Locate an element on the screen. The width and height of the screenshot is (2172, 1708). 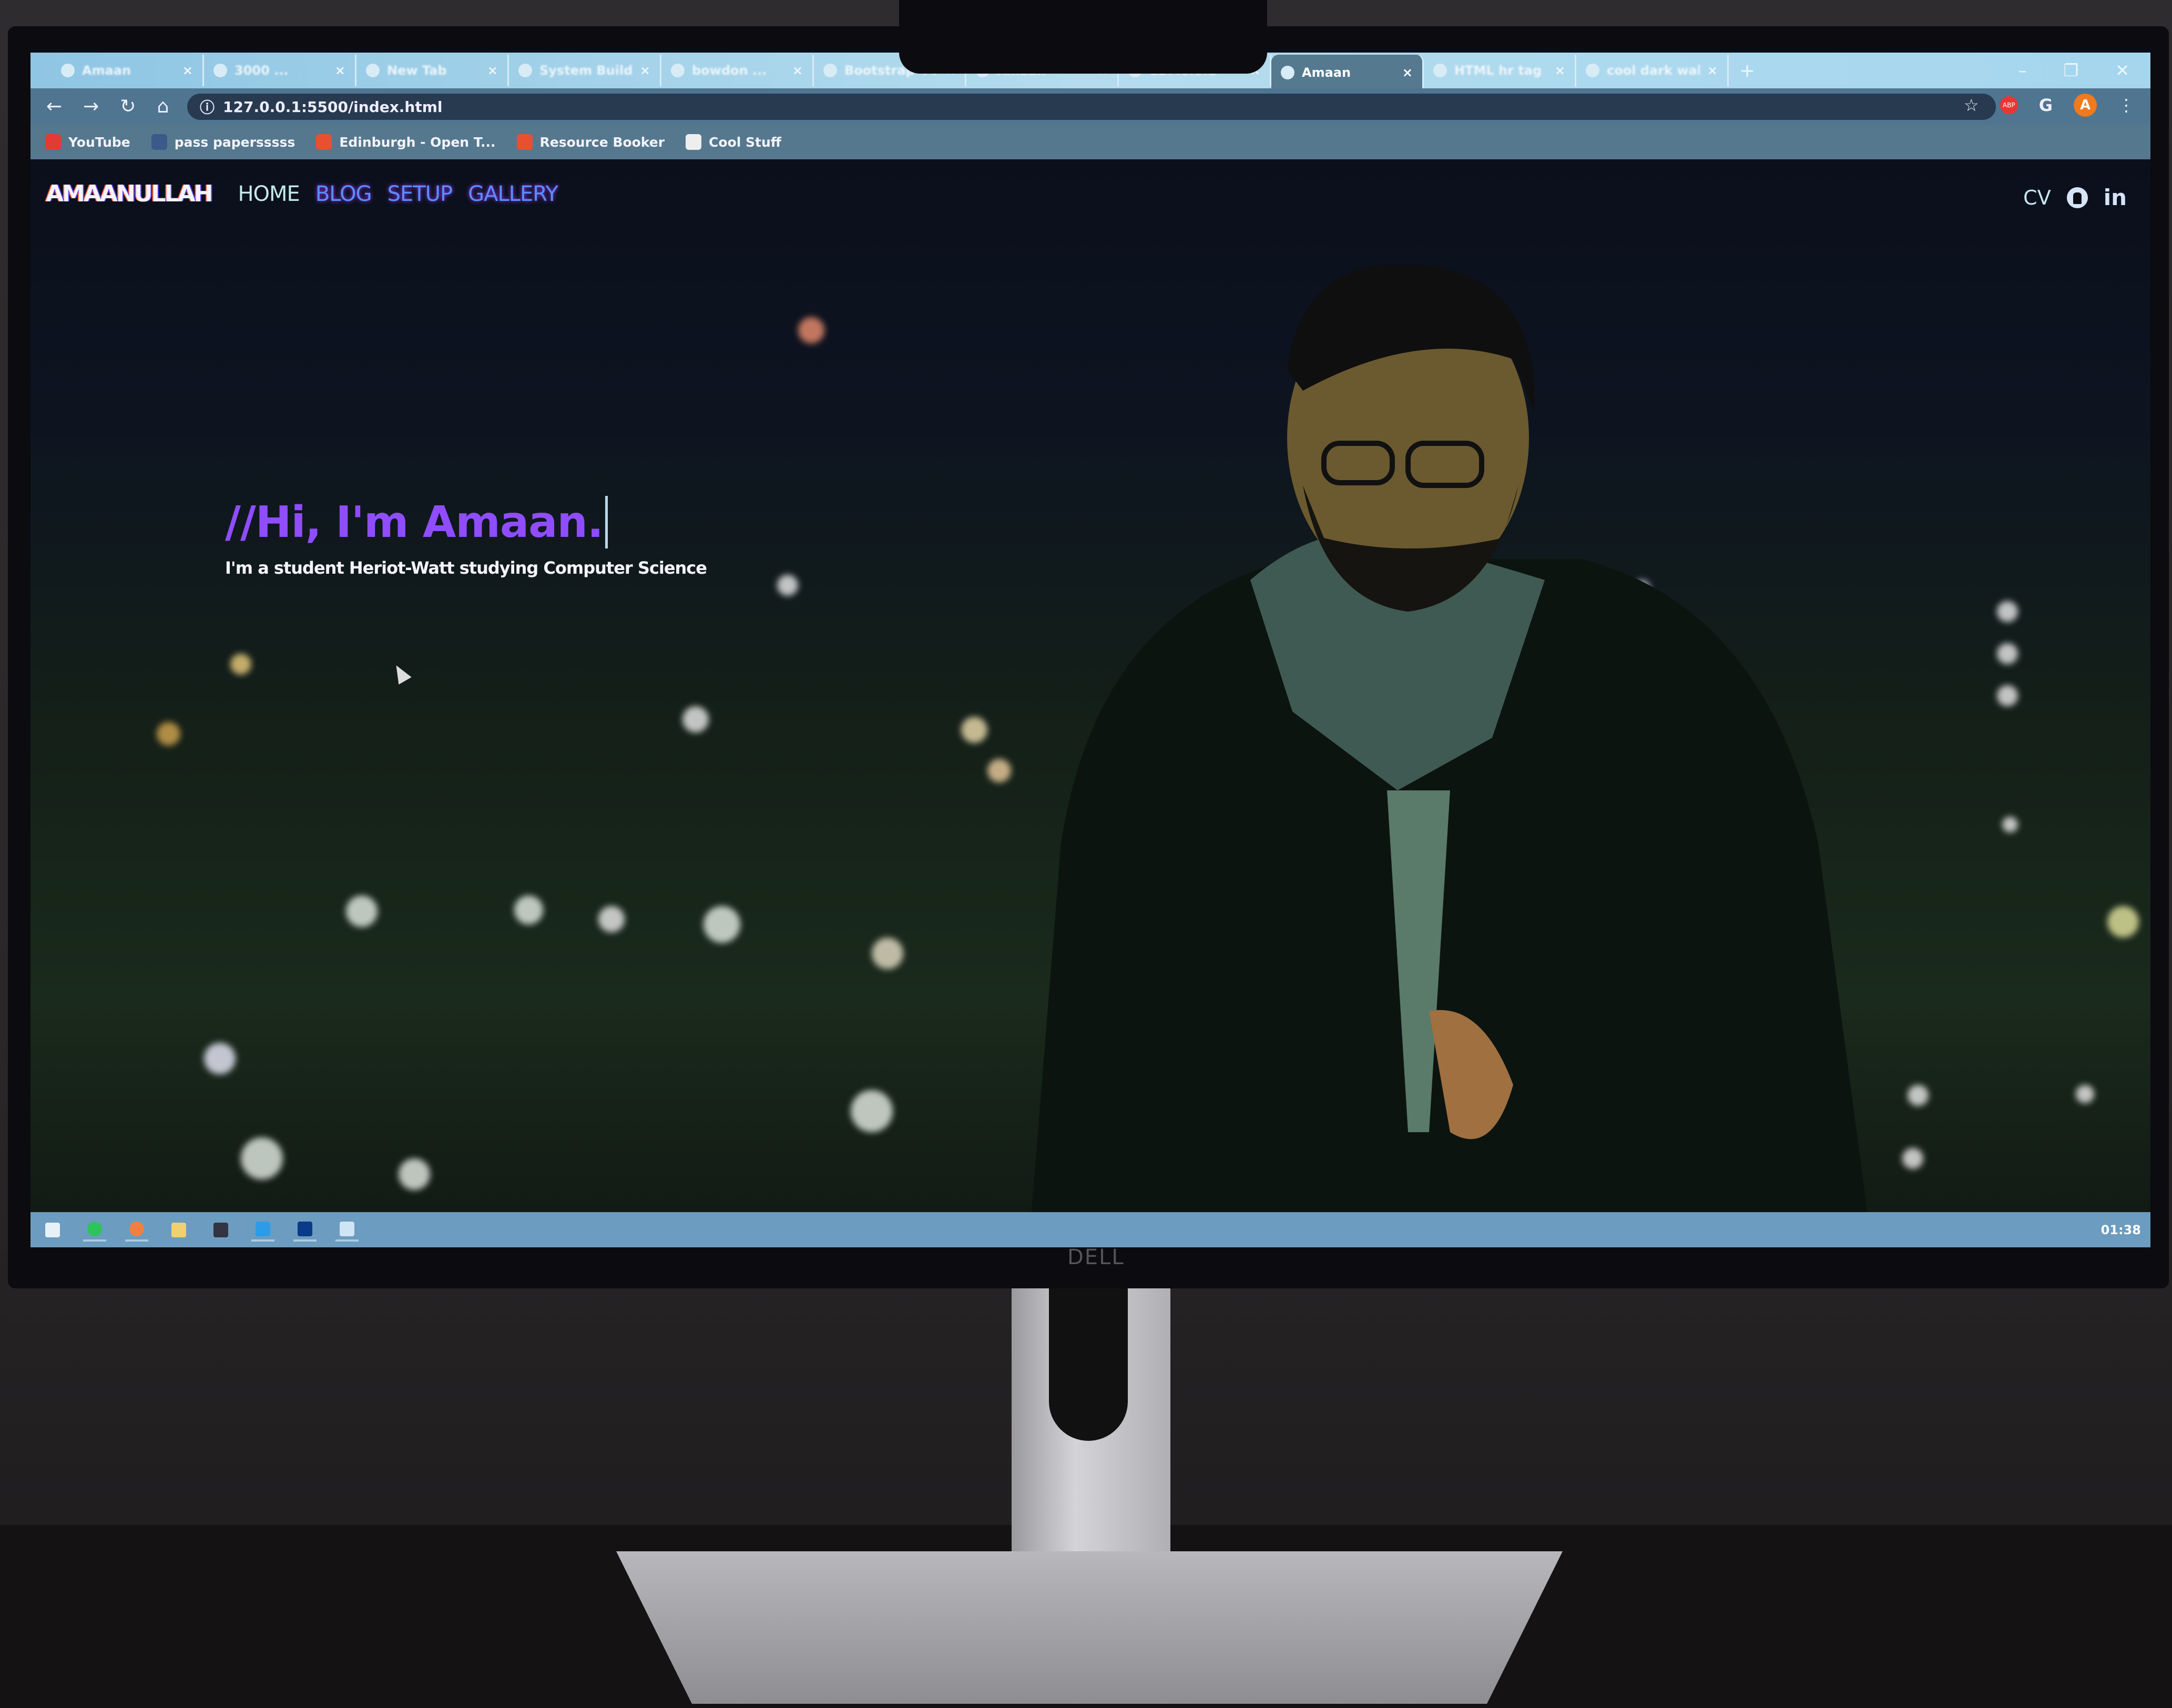
bookmark-4: Cool Stuff is located at coordinates (733, 142).